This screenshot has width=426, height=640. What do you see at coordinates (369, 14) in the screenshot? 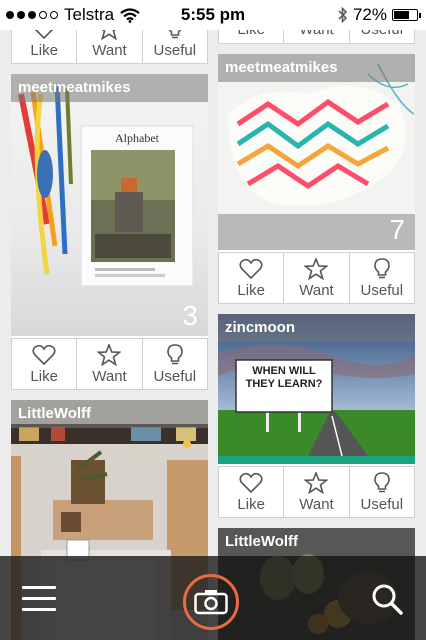
I see `battery-percent: 72%` at bounding box center [369, 14].